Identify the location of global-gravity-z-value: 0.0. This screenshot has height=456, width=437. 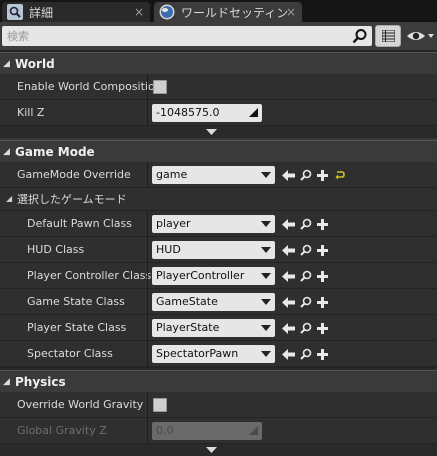
(165, 430).